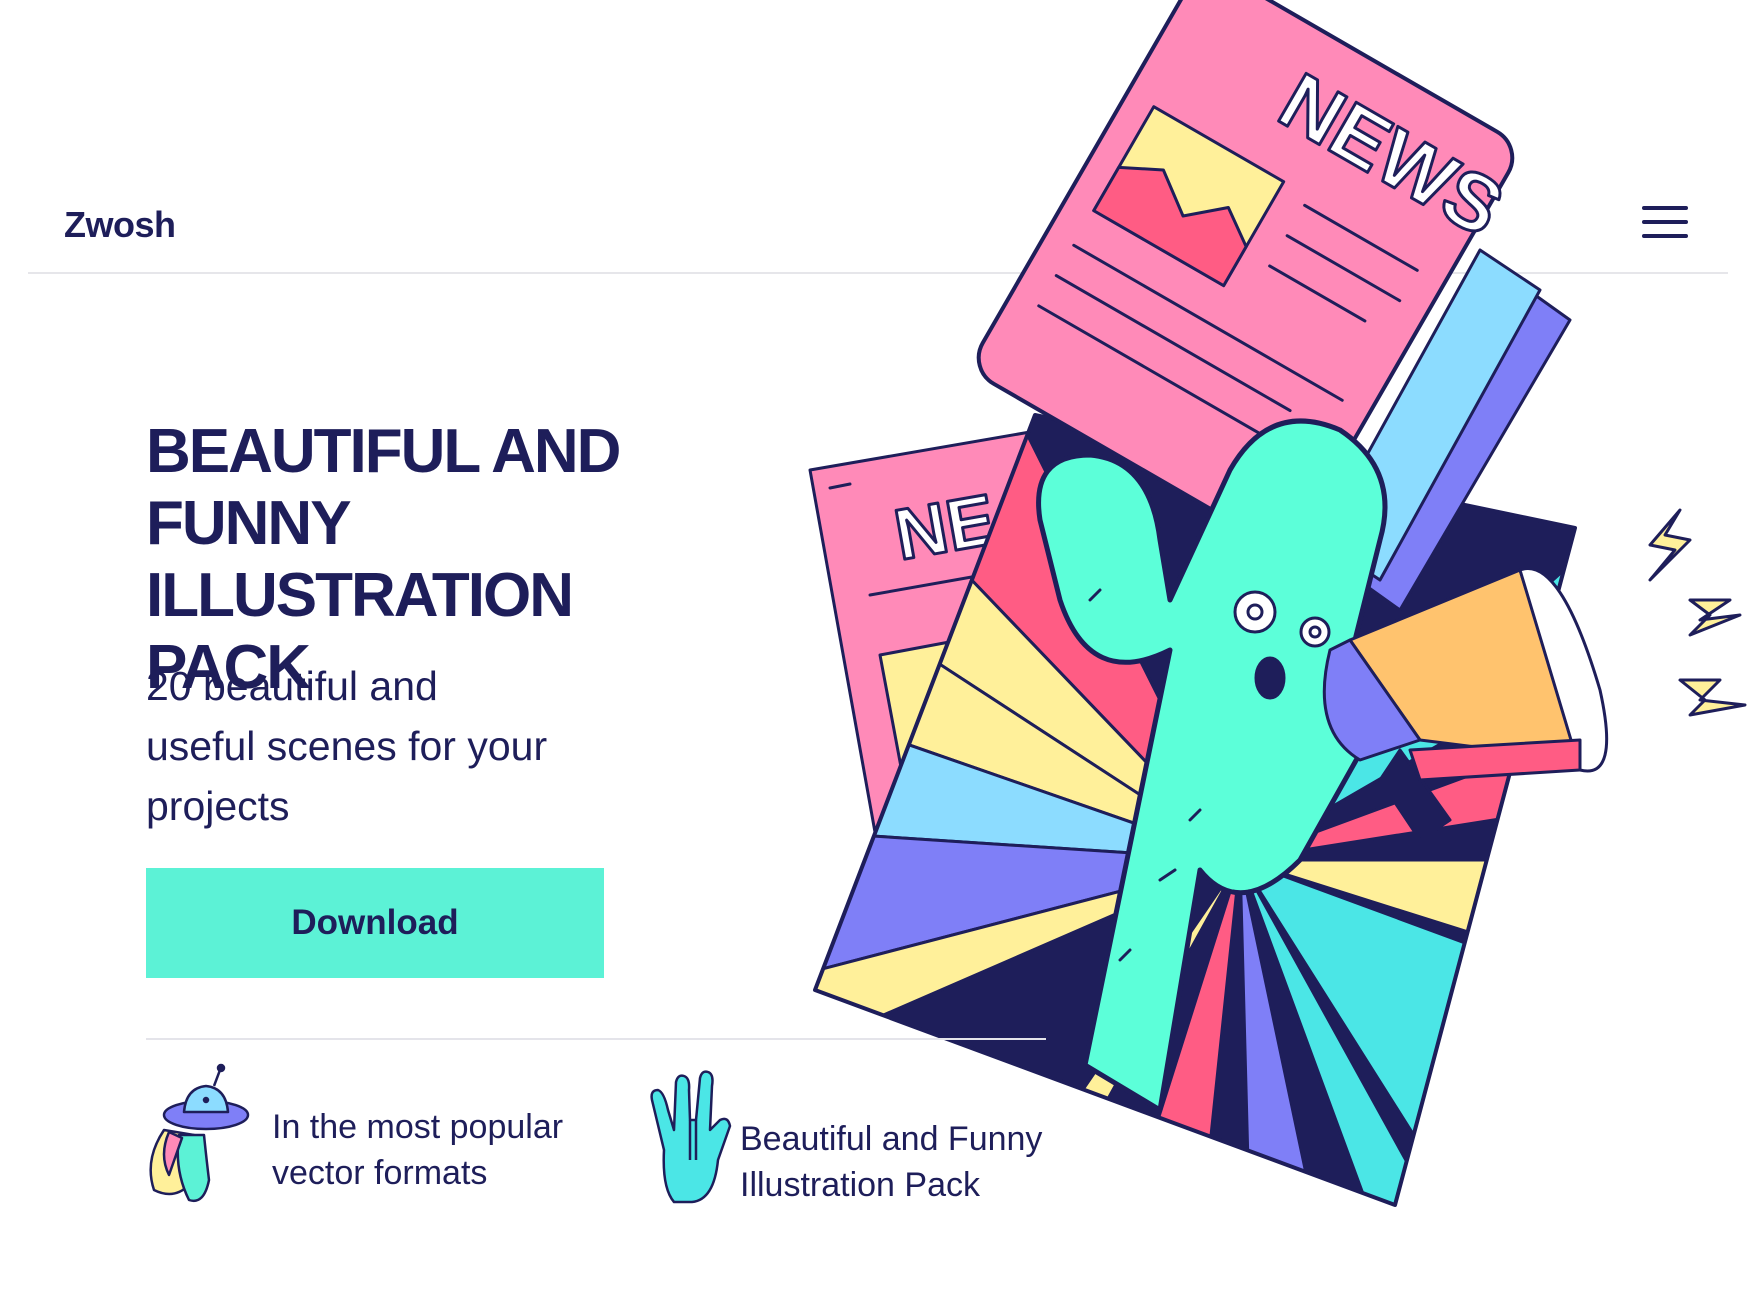 This screenshot has height=1299, width=1762. Describe the element at coordinates (691, 1137) in the screenshot. I see `vulcan-hand-icon` at that location.